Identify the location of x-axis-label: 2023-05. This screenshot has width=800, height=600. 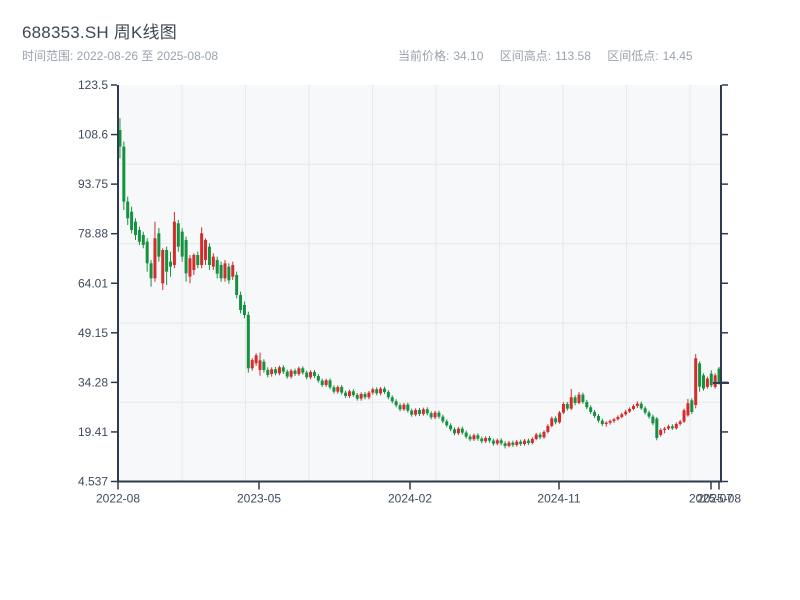
(259, 499).